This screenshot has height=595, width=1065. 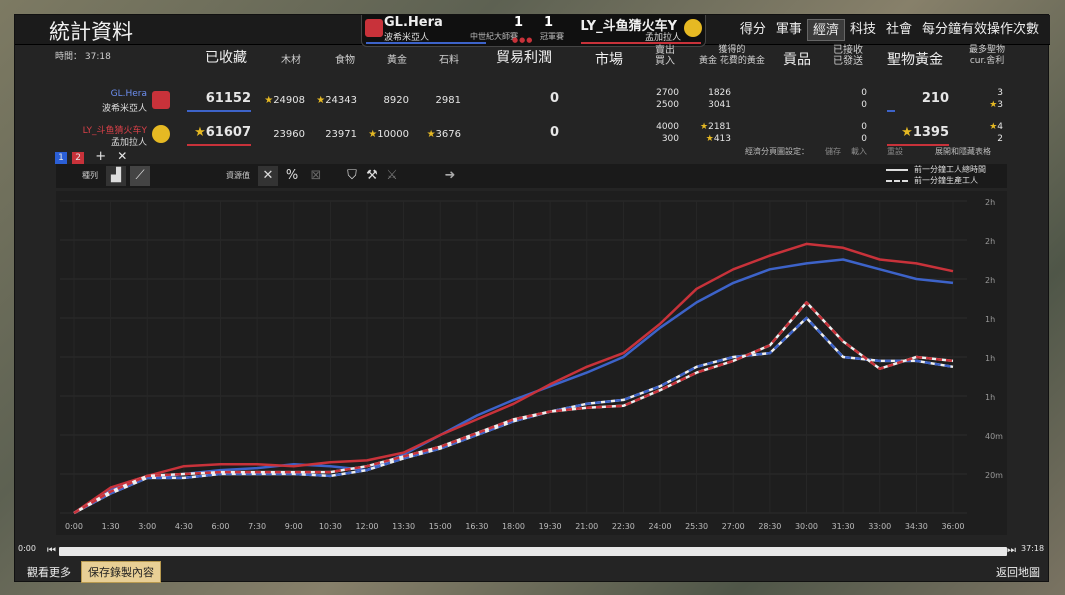 I want to click on row1-gold-spent: 3041, so click(x=719, y=105).